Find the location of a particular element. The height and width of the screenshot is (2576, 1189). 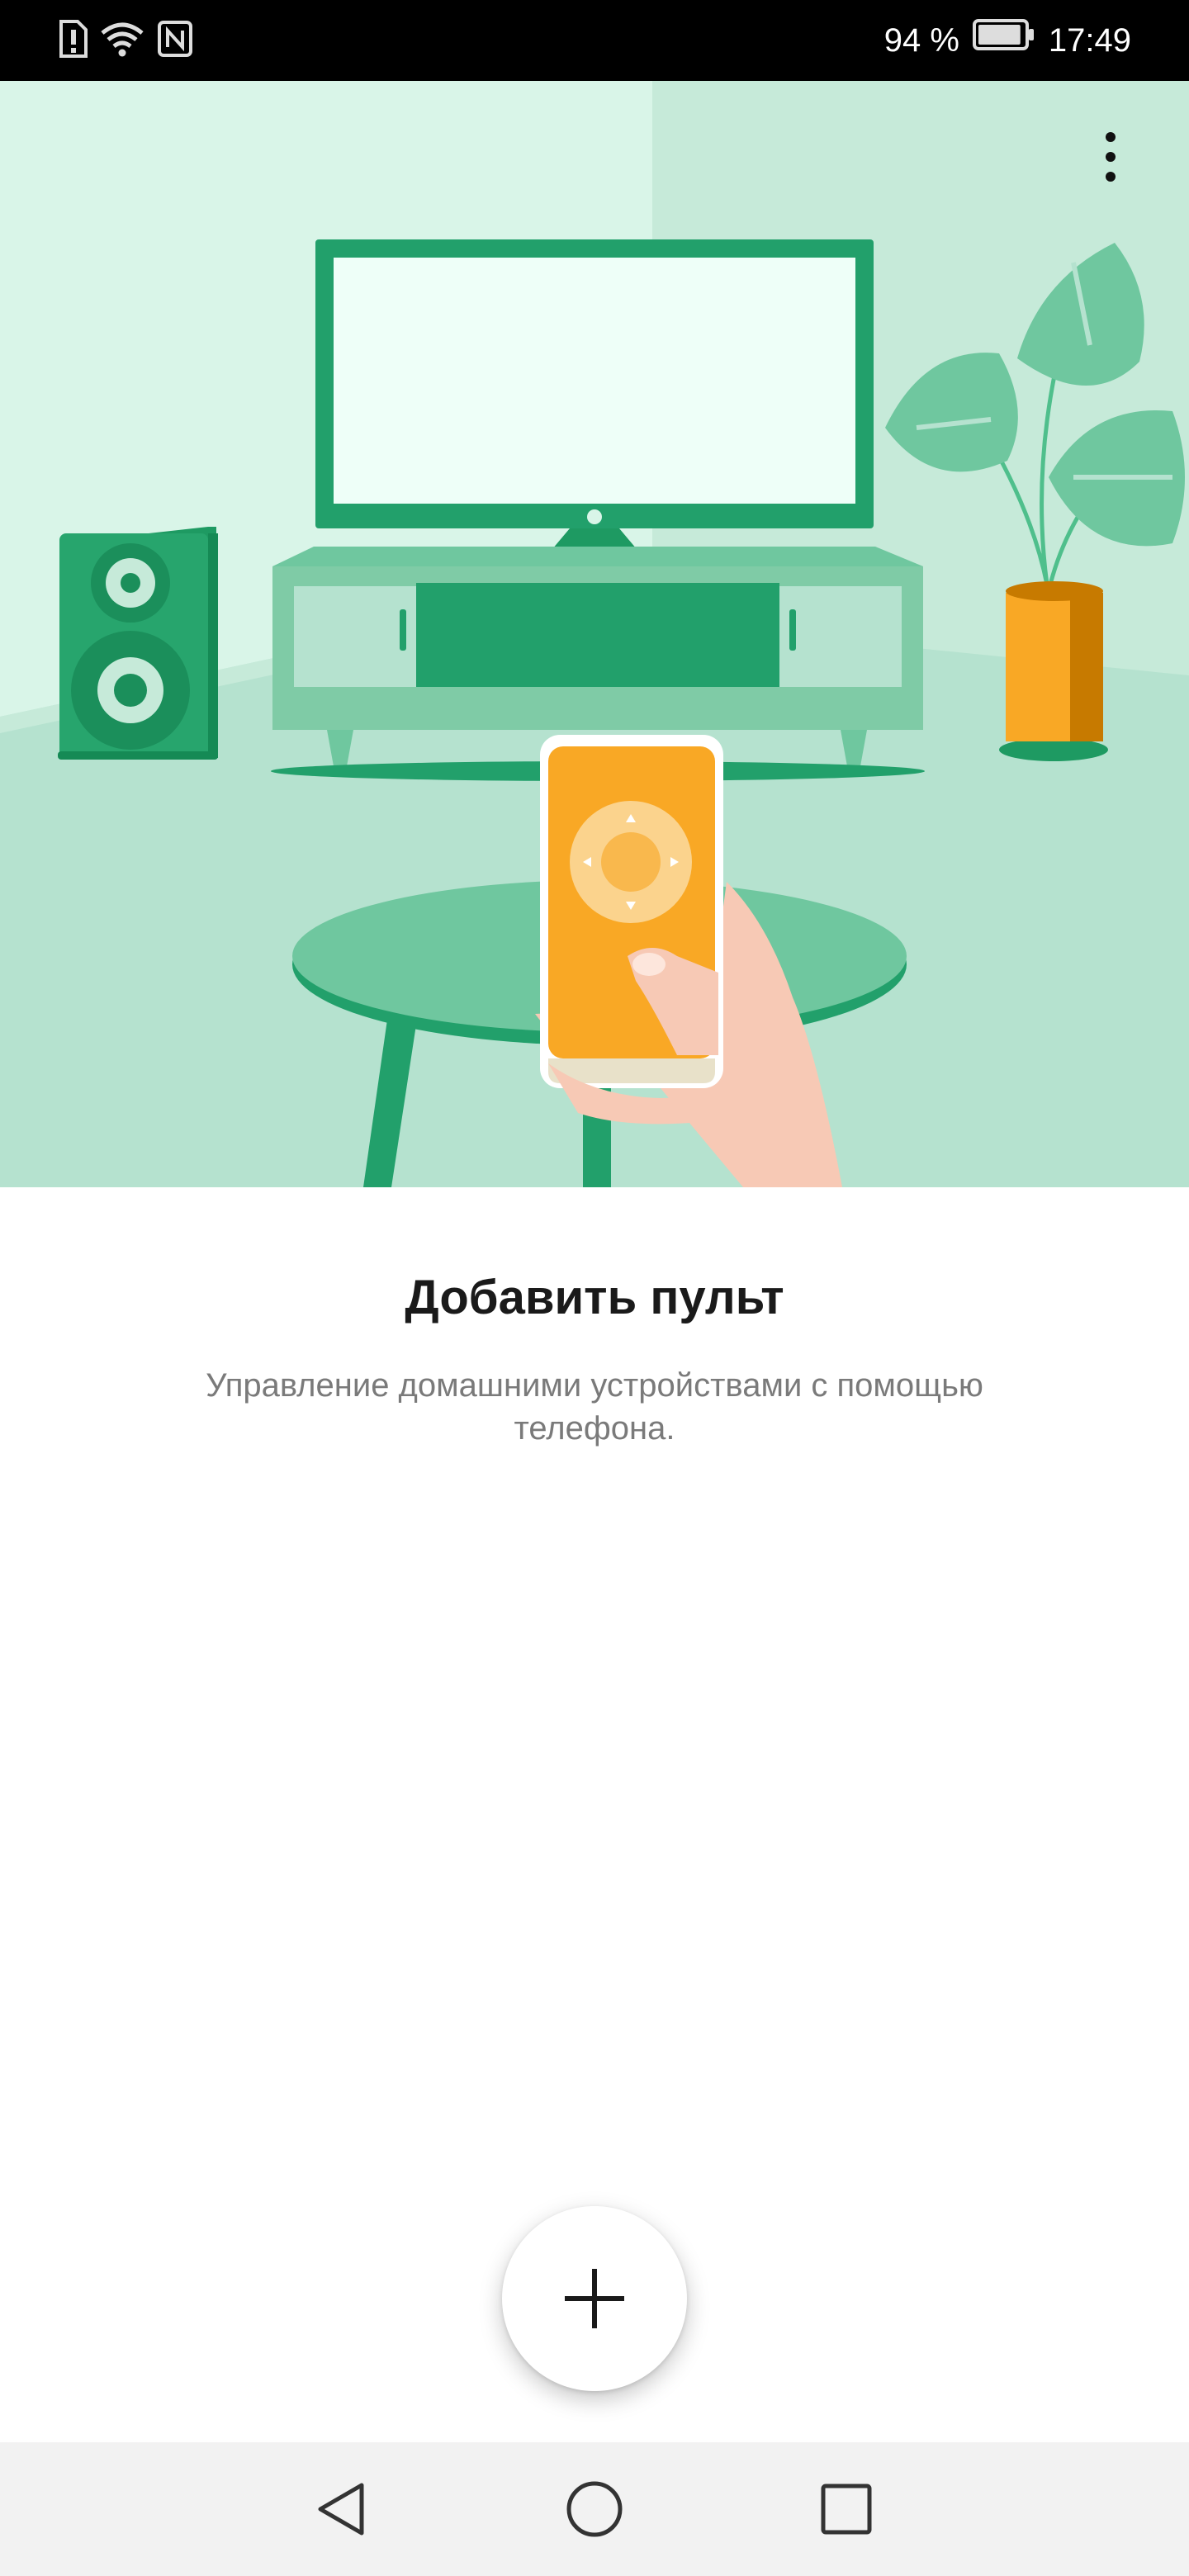

page-title: Добавить пульт is located at coordinates (594, 1297).